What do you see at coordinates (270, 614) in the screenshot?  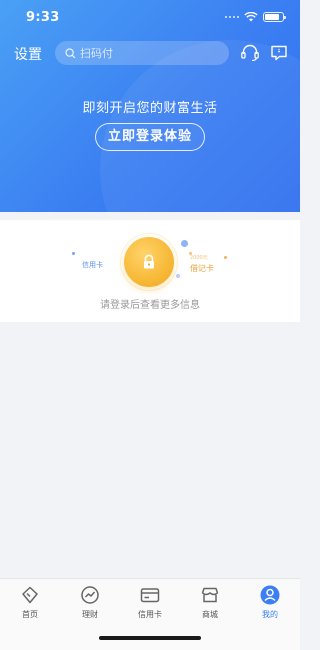 I see `tab-label: 我的` at bounding box center [270, 614].